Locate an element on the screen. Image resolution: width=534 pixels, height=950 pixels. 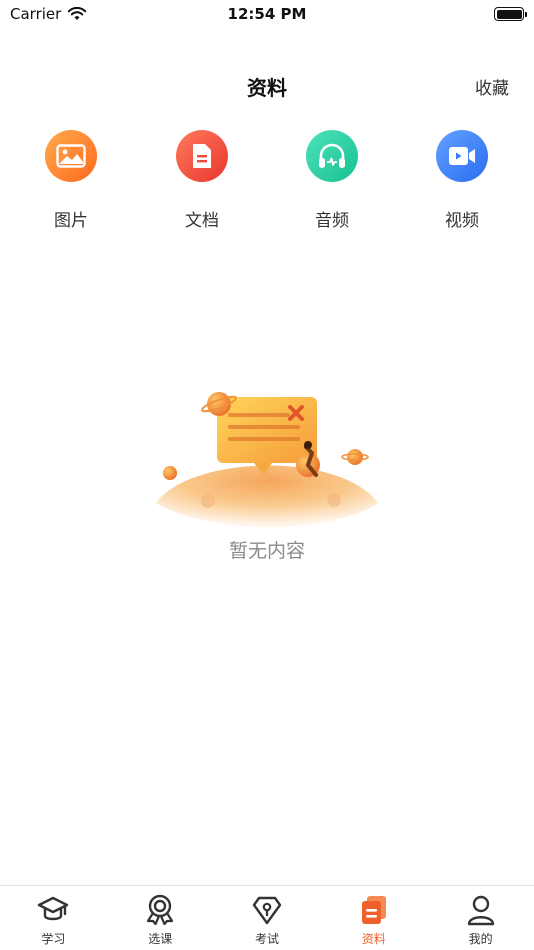
tab-bar: 学习 选课 考试 资料 我的 is located at coordinates (267, 917).